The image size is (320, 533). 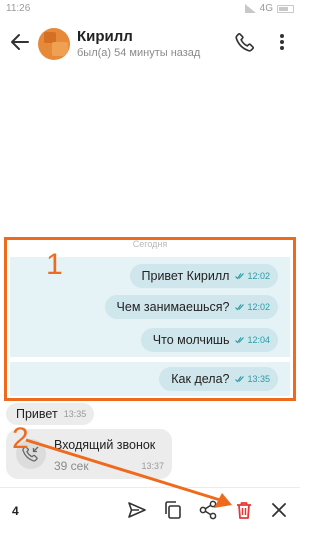 What do you see at coordinates (137, 510) in the screenshot?
I see `send-icon` at bounding box center [137, 510].